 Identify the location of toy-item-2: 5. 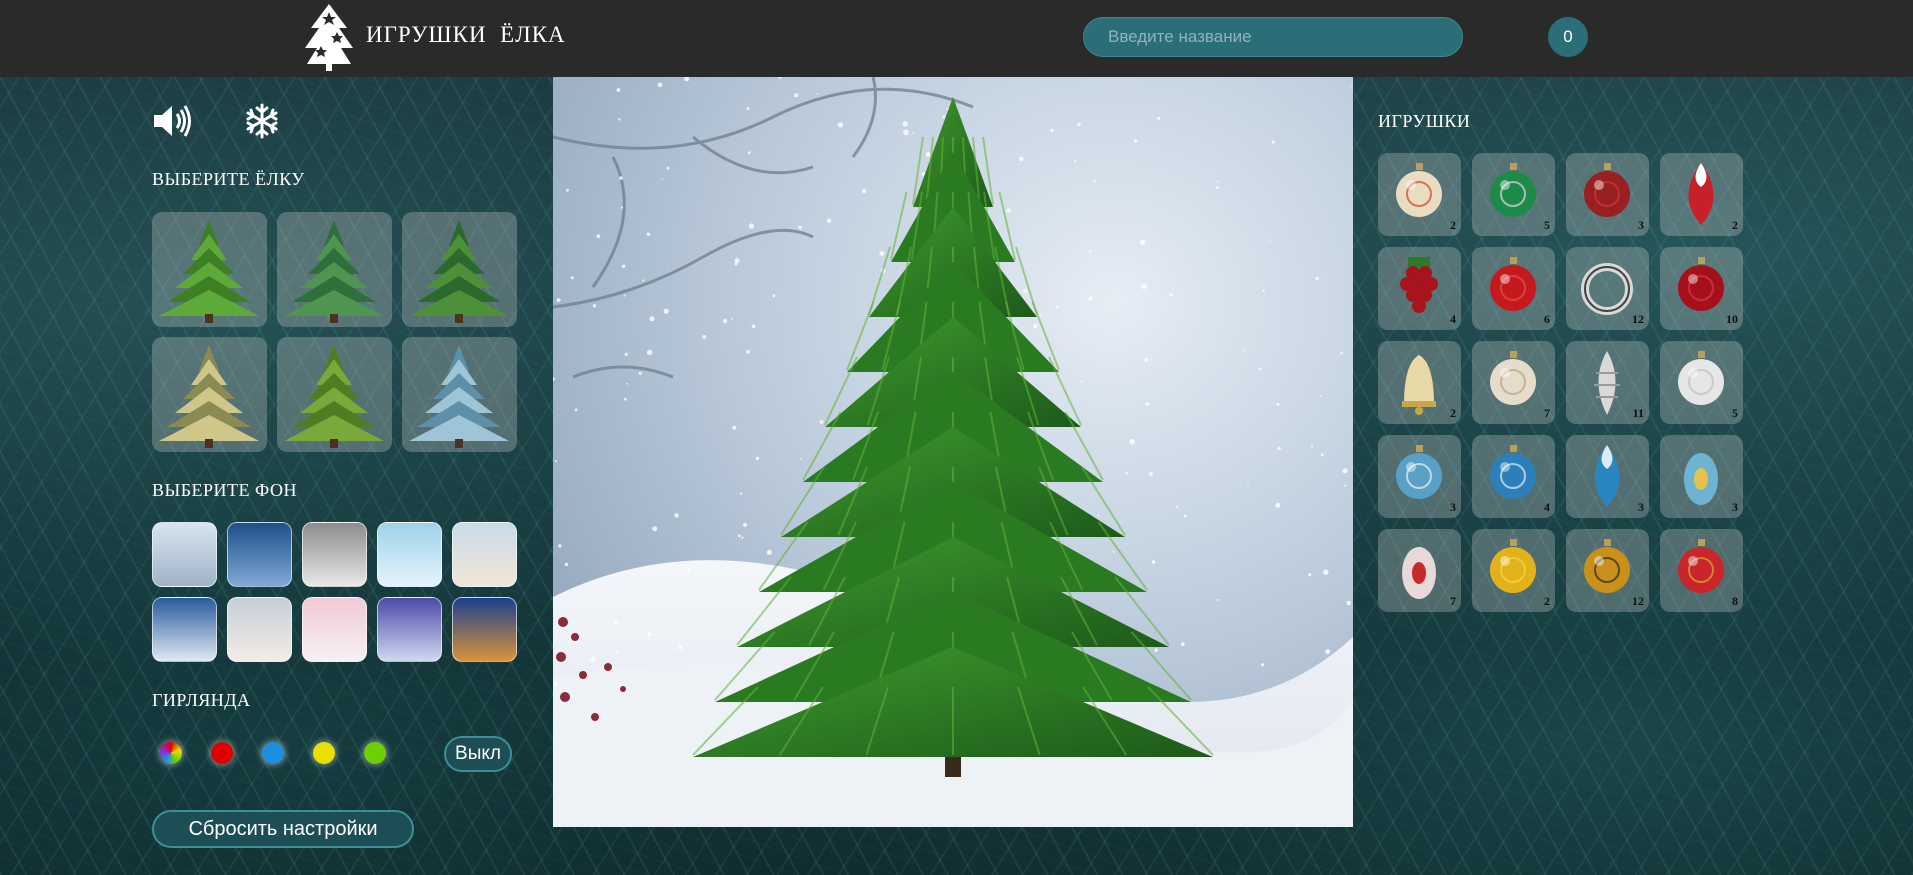
(1513, 194).